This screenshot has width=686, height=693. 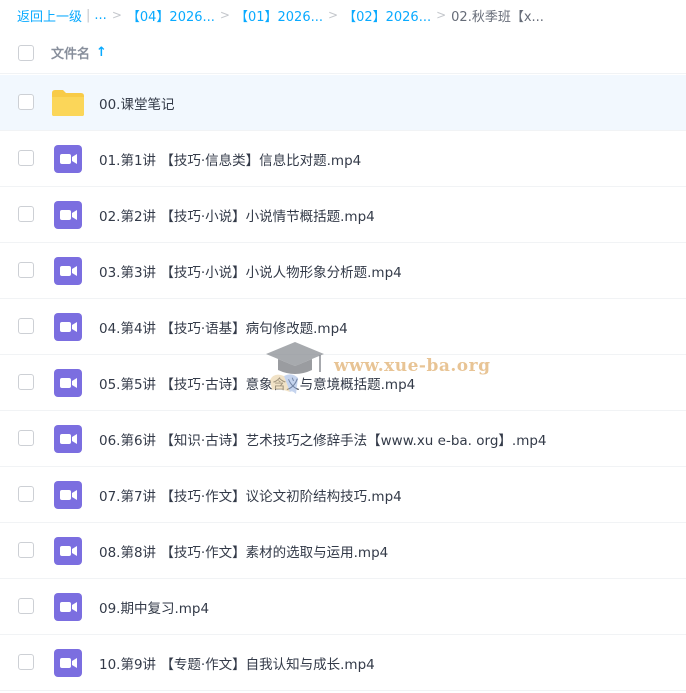 What do you see at coordinates (243, 551) in the screenshot?
I see `file-name: 08.第8讲 【技巧·作文】素材的选取与运用.mp4` at bounding box center [243, 551].